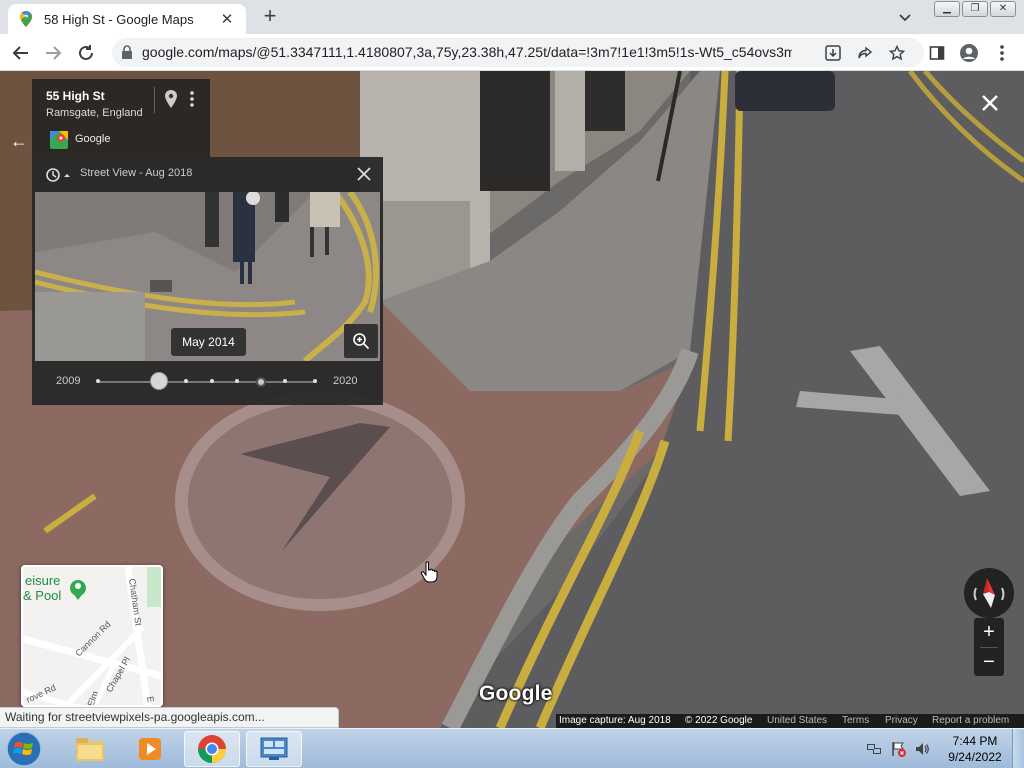 This screenshot has width=1024, height=768. I want to click on window-controls: ▁ ❐ ✕, so click(975, 9).